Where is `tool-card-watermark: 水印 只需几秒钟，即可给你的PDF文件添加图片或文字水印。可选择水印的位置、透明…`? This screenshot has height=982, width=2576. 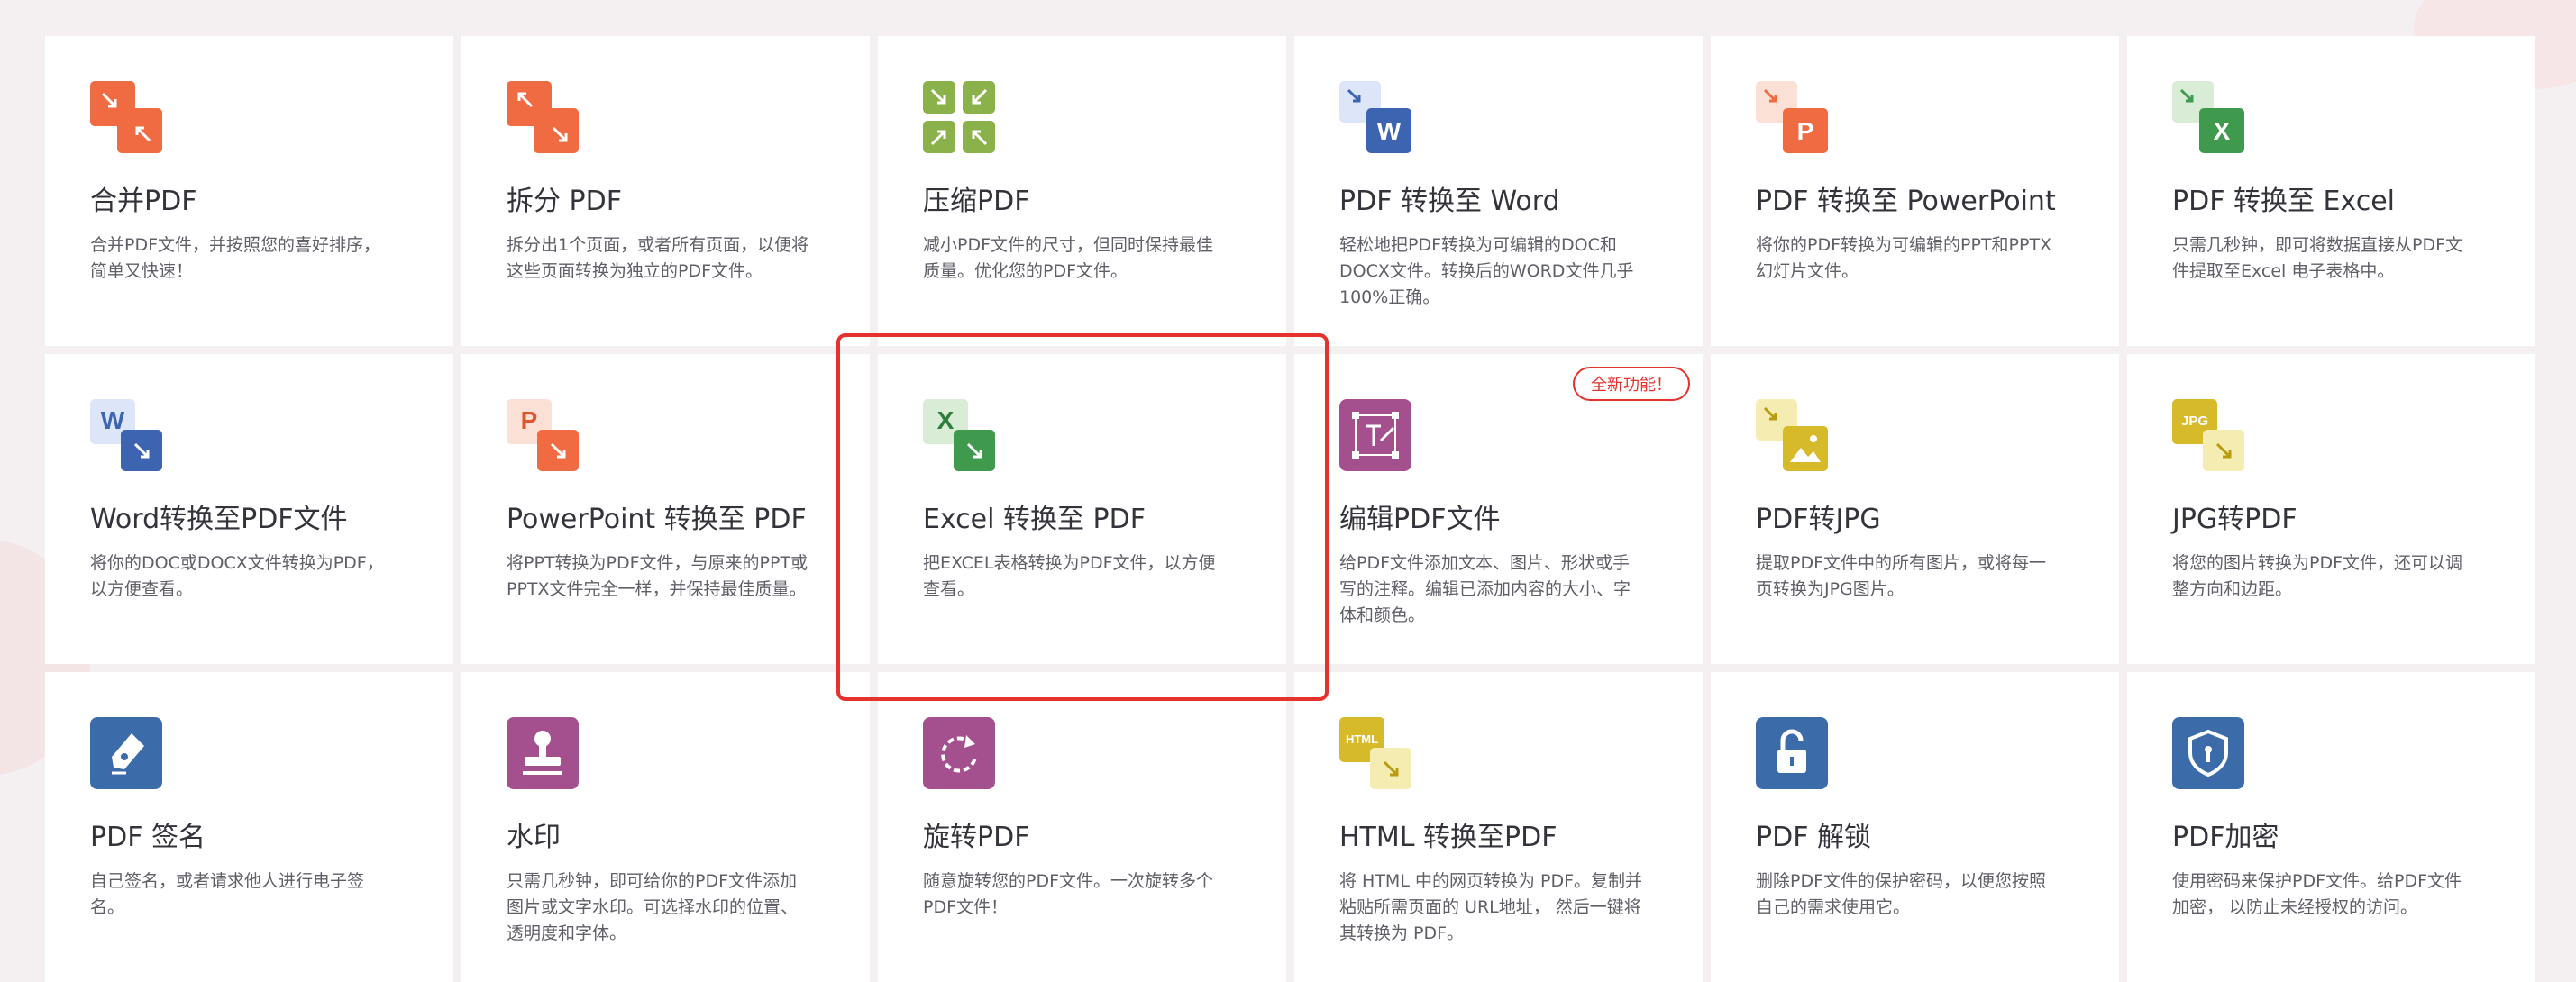
tool-card-watermark: 水印 只需几秒钟，即可给你的PDF文件添加图片或文字水印。可选择水印的位置、透明… is located at coordinates (665, 827).